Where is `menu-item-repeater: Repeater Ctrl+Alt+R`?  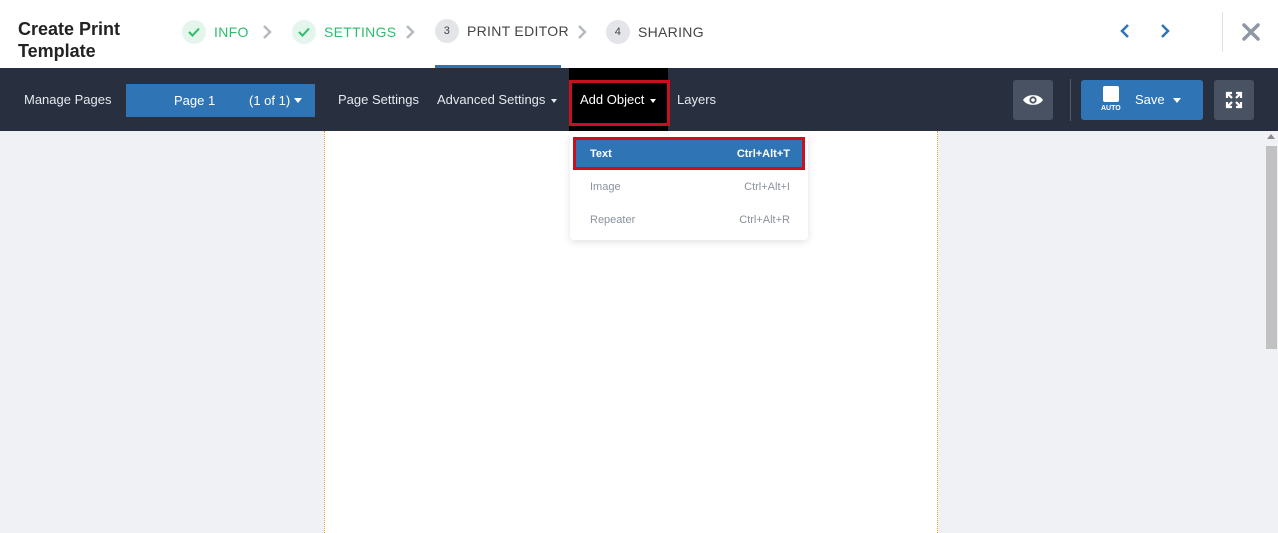 menu-item-repeater: Repeater Ctrl+Alt+R is located at coordinates (689, 219).